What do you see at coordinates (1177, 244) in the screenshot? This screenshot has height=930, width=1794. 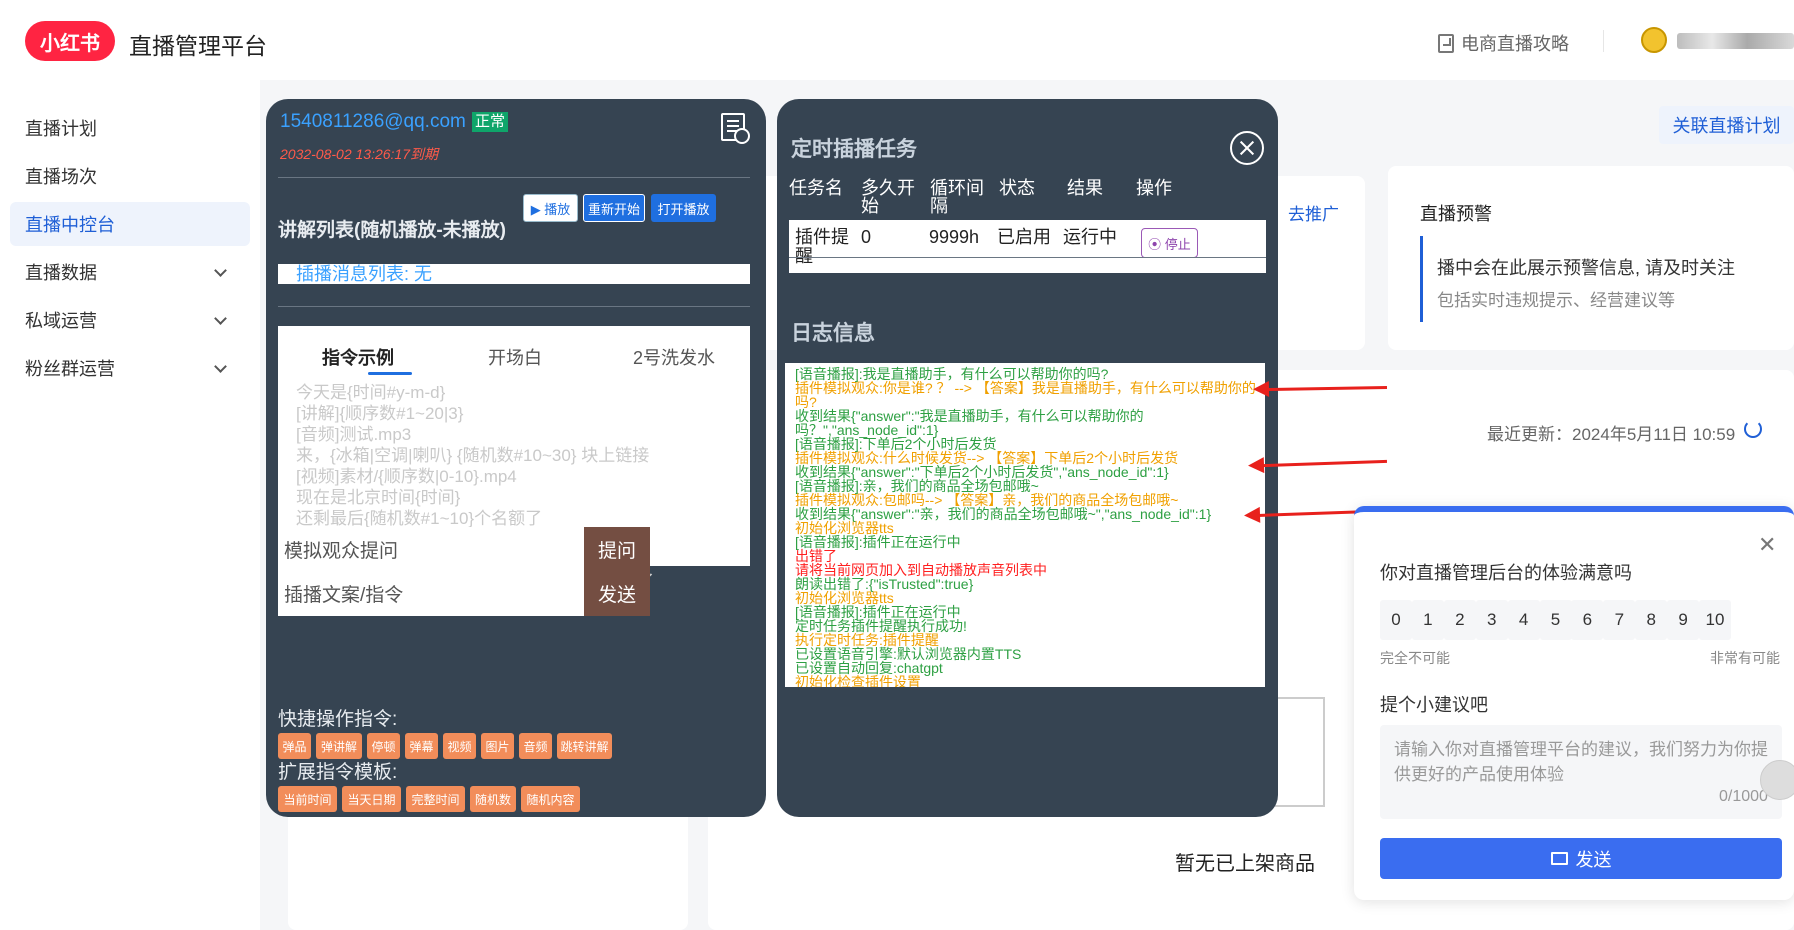 I see `stop-button-label: 停止` at bounding box center [1177, 244].